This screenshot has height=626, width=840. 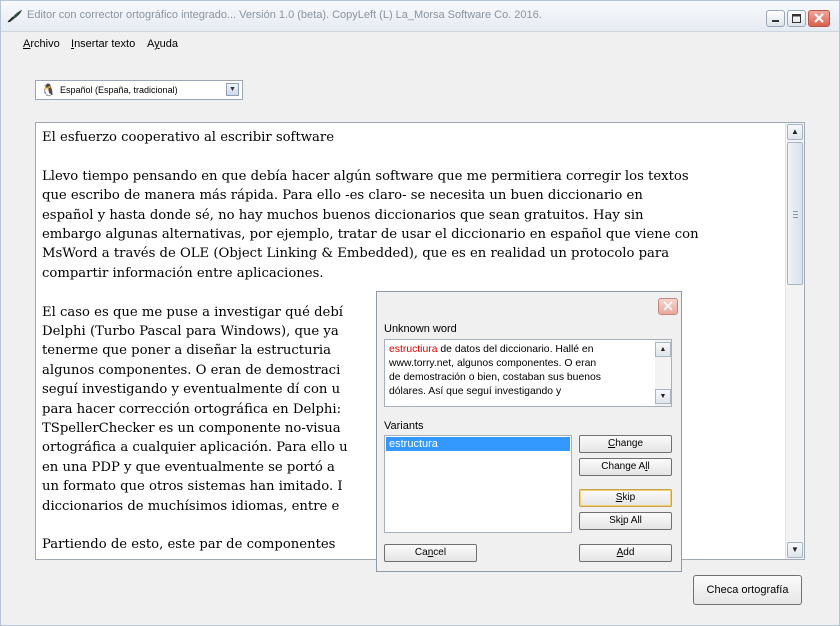 I want to click on maximize-icon, so click(x=796, y=18).